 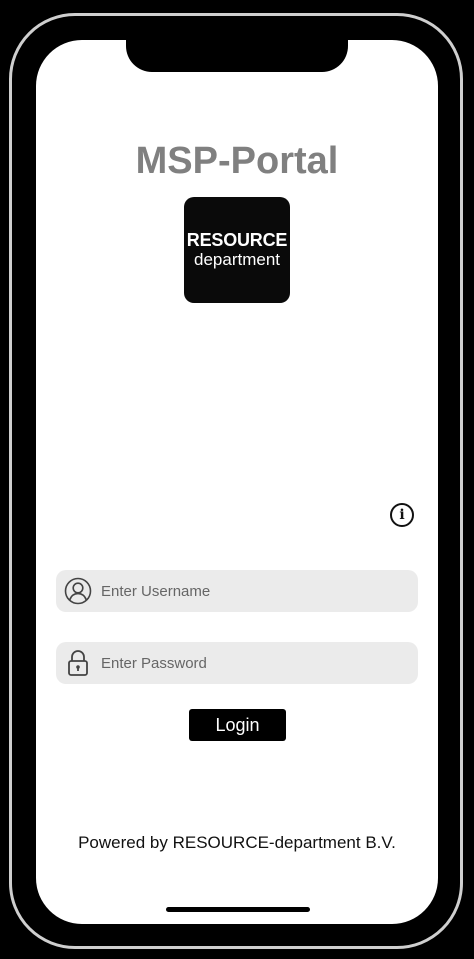 What do you see at coordinates (78, 663) in the screenshot?
I see `lock-icon` at bounding box center [78, 663].